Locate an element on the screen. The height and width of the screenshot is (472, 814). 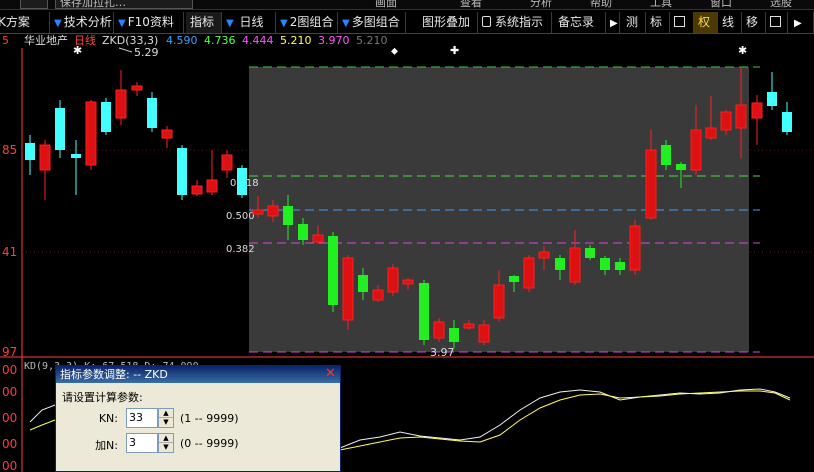
dialog-titlebar: 指标参数调整: -- ZKD ✕ is located at coordinates (198, 374).